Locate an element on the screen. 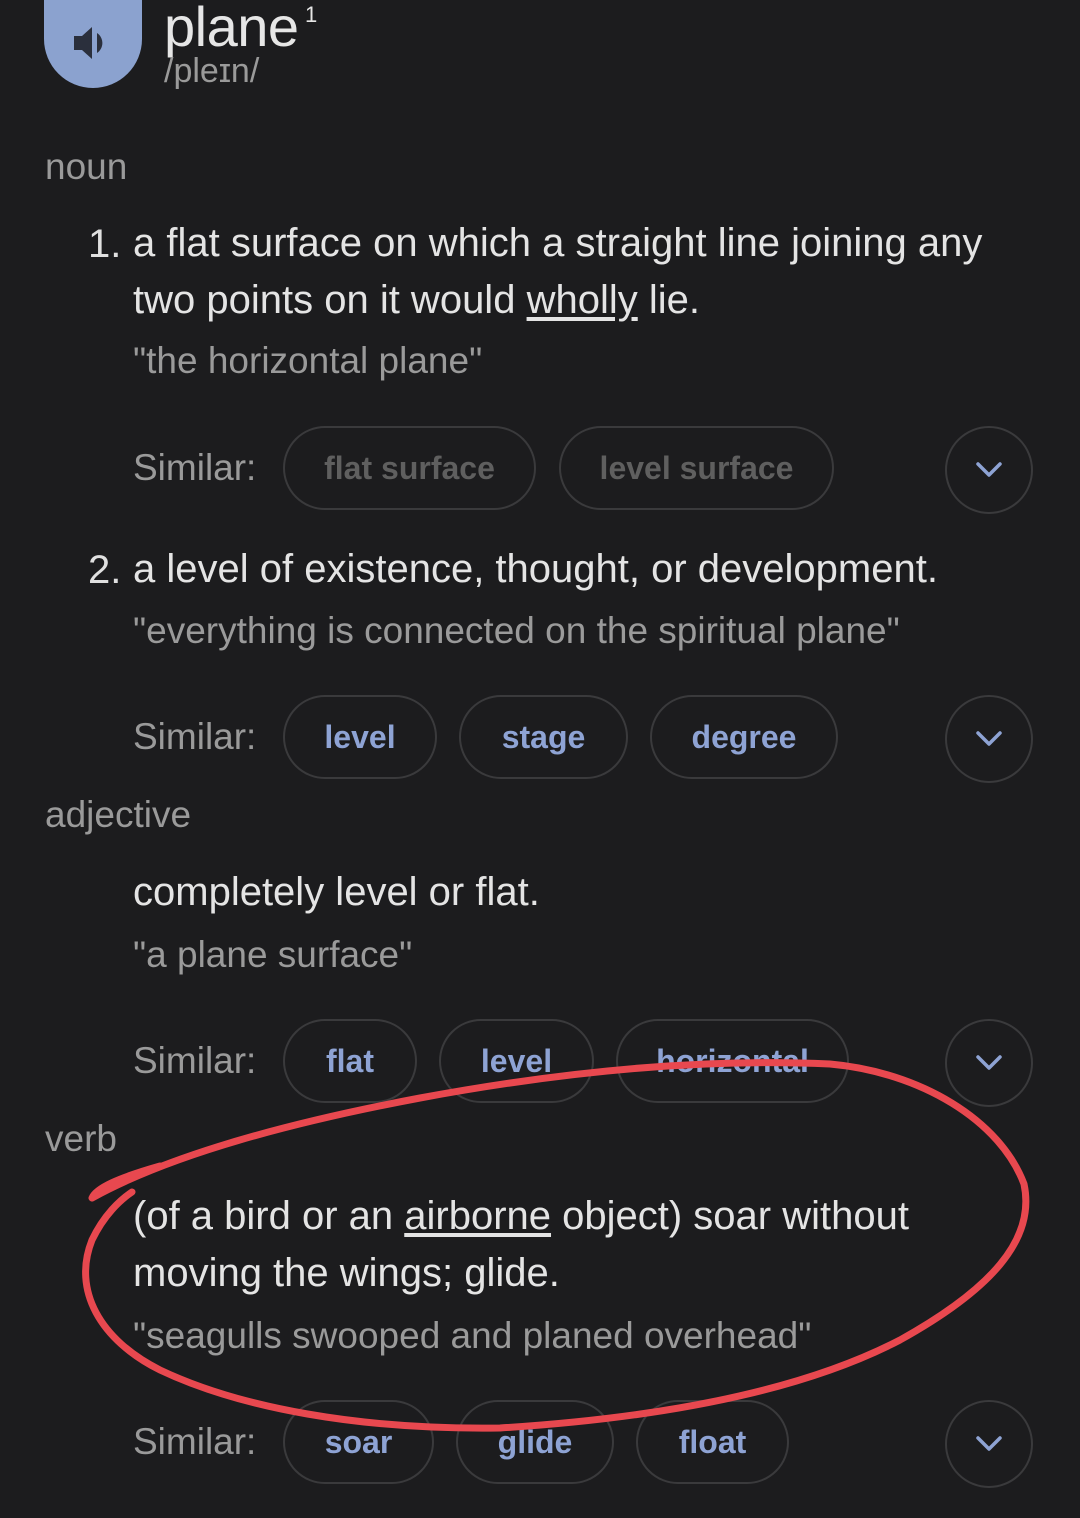 Image resolution: width=1080 pixels, height=1518 pixels. example-text: "seagulls swooped and planed overhead" is located at coordinates (472, 1335).